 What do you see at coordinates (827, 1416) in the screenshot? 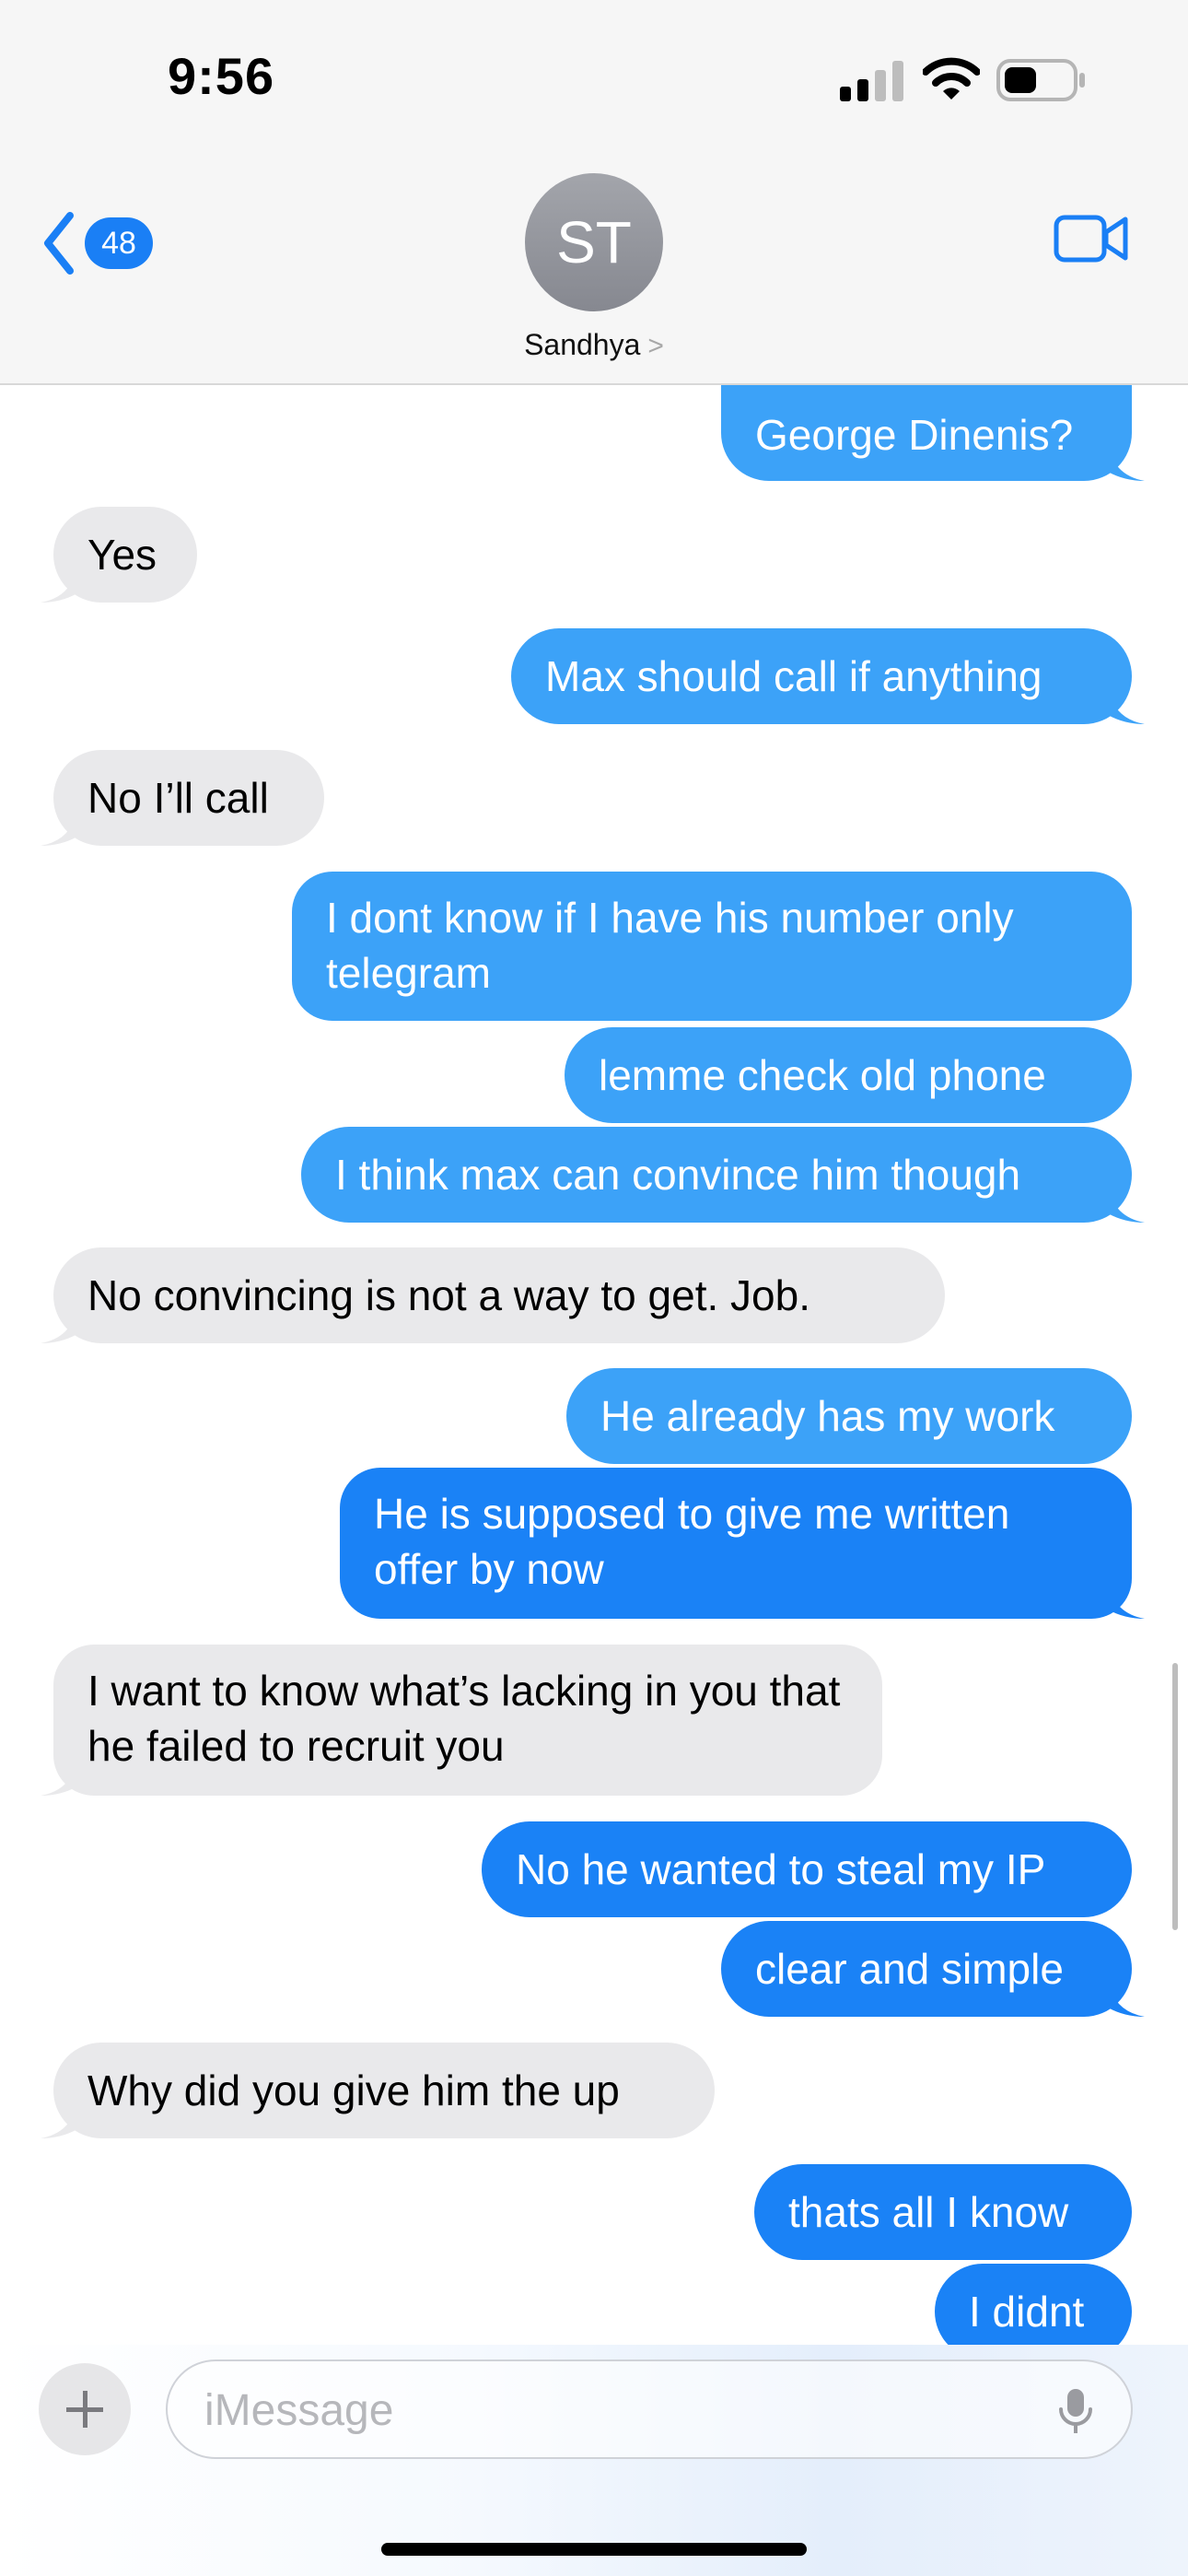
I see `message-text: He already has my work` at bounding box center [827, 1416].